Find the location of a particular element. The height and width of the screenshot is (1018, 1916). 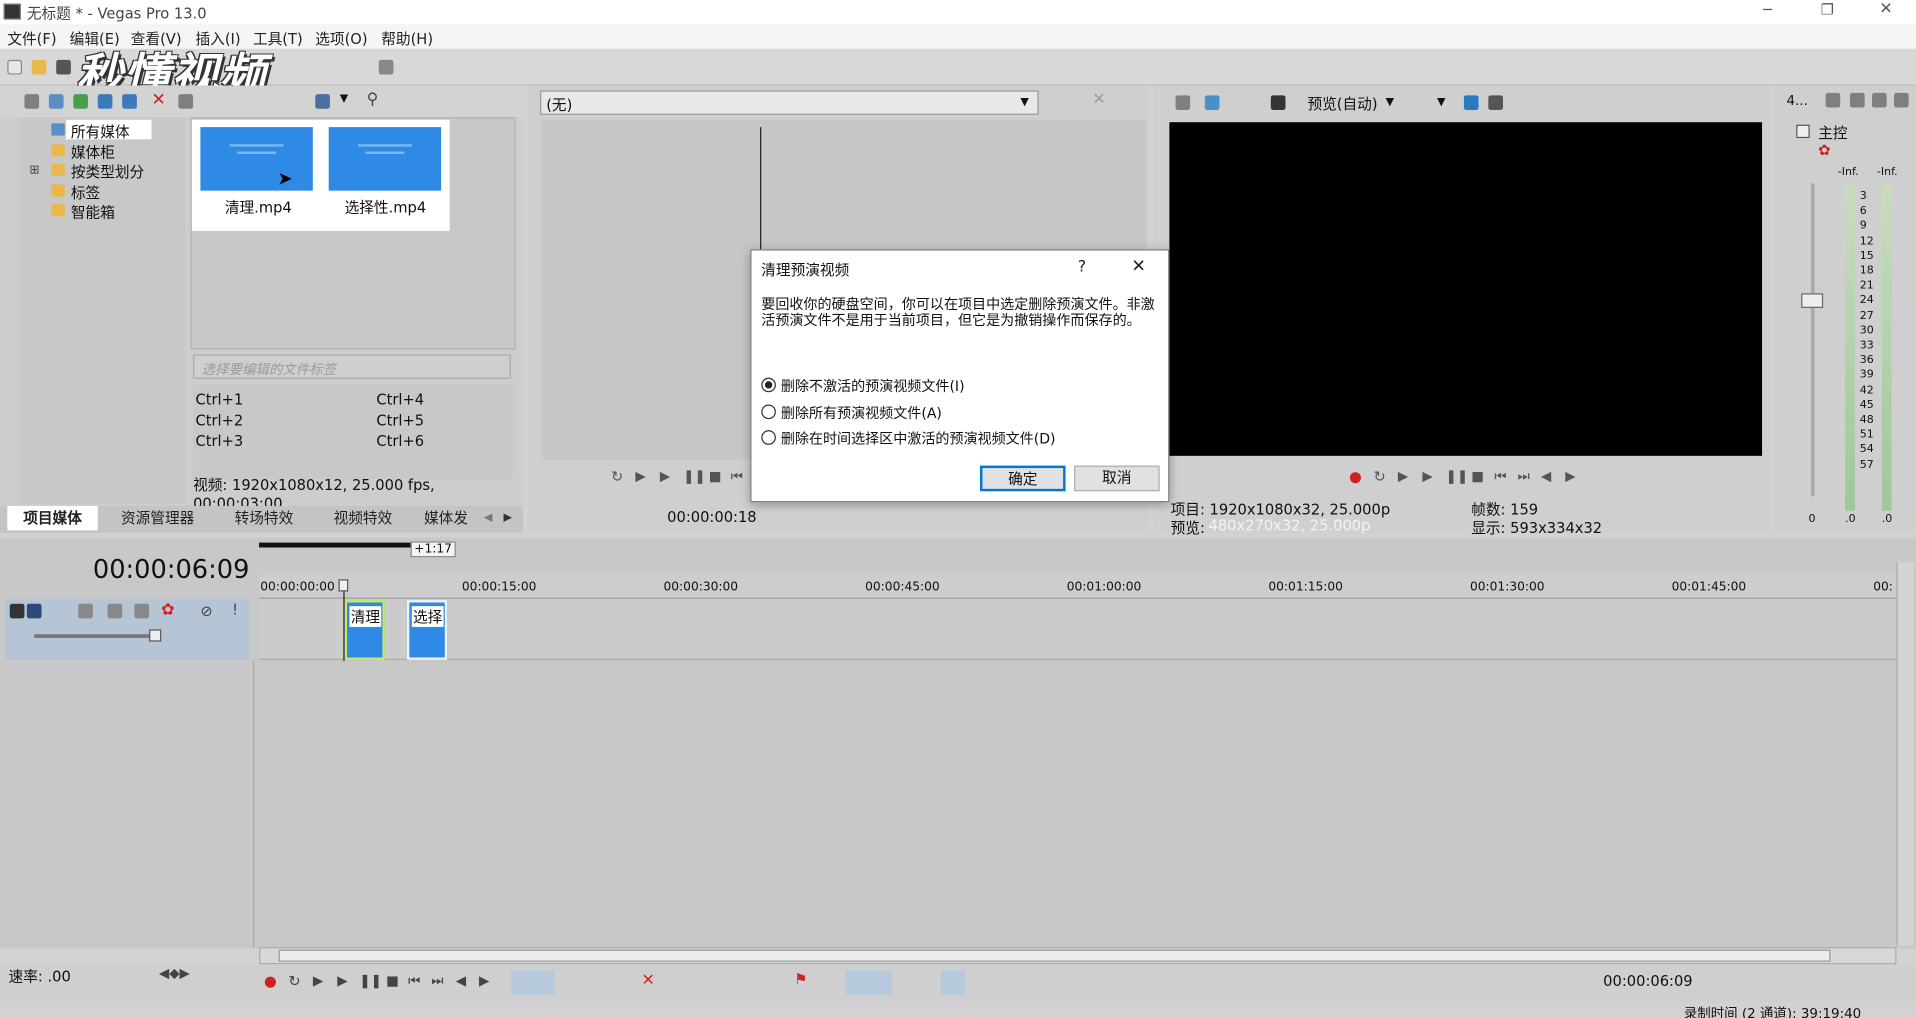

solo-icon: ! is located at coordinates (235, 609).